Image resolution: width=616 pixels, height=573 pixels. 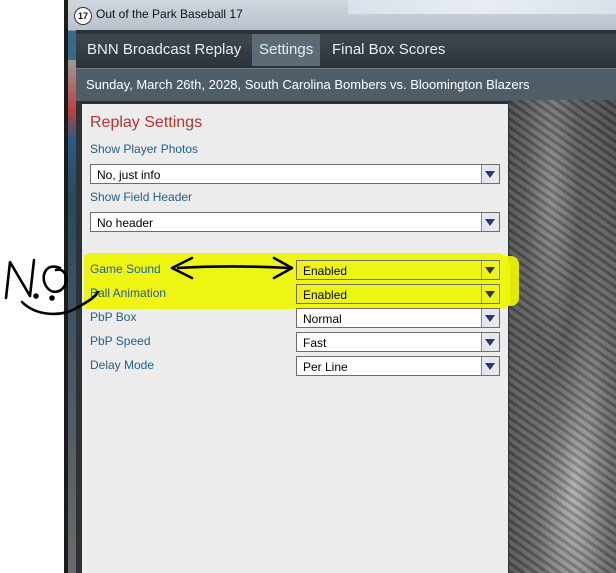 What do you see at coordinates (295, 174) in the screenshot?
I see `select-show-player-photos: No, just info` at bounding box center [295, 174].